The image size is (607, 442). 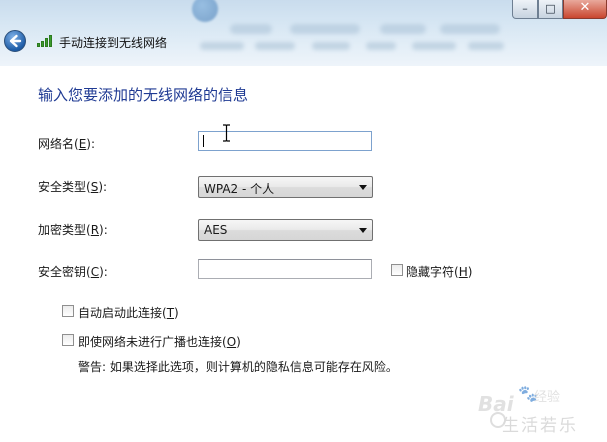 I want to click on hide-characters-label: 隐藏字符(H), so click(x=439, y=271).